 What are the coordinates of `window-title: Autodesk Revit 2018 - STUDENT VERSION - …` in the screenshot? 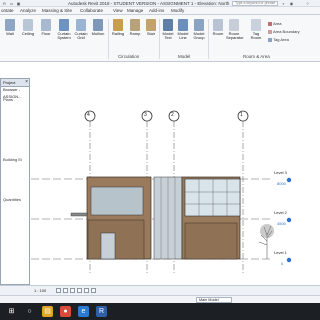 It's located at (149, 3).